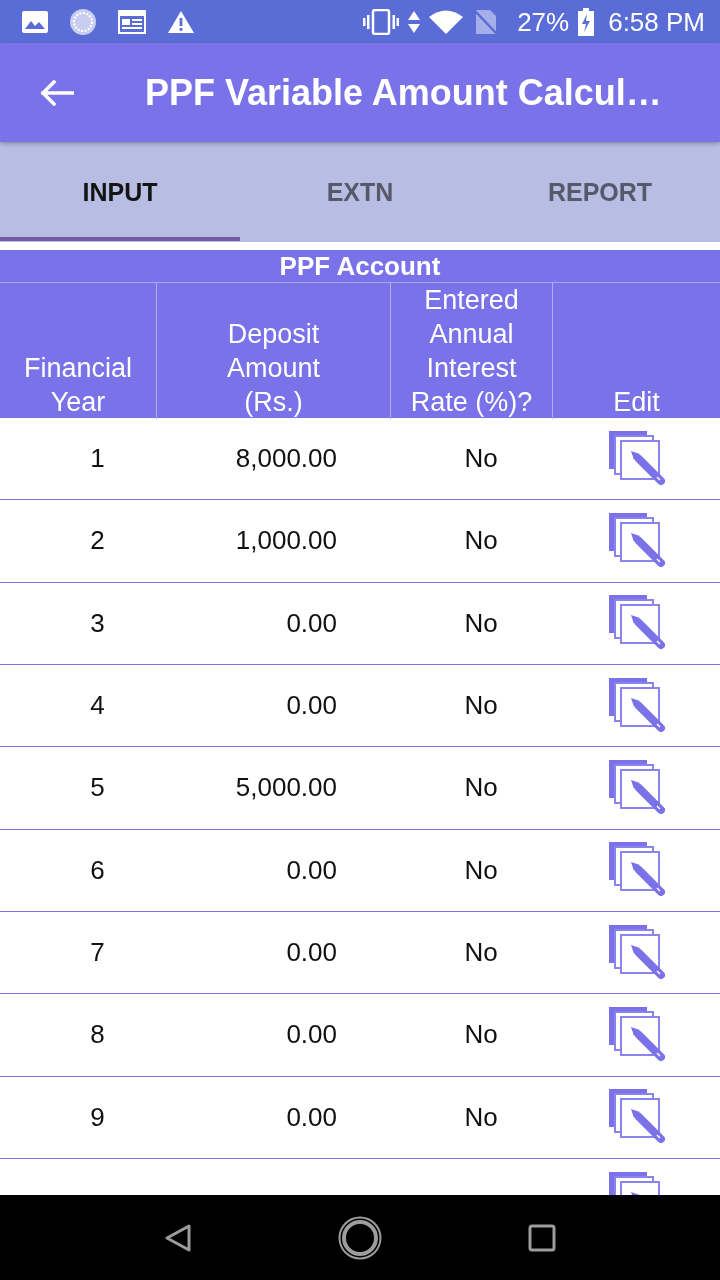  Describe the element at coordinates (181, 21) in the screenshot. I see `warning-icon` at that location.